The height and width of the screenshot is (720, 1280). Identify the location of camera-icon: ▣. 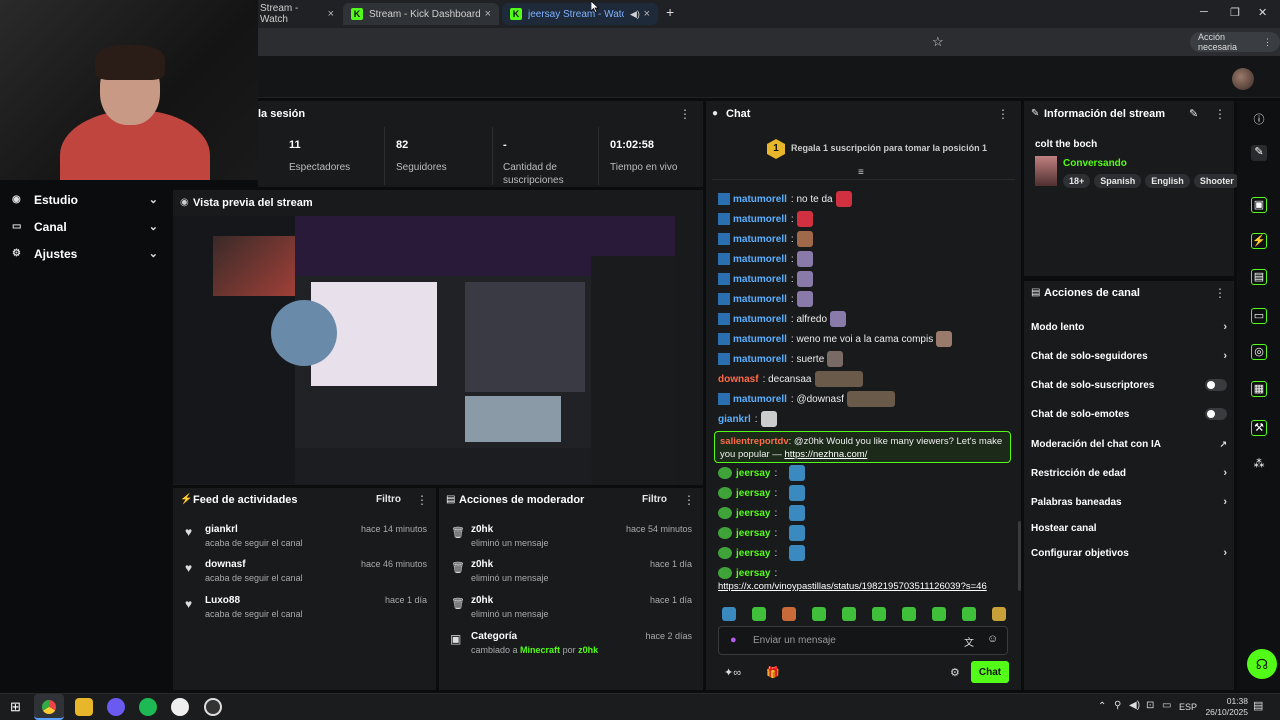
(1259, 205).